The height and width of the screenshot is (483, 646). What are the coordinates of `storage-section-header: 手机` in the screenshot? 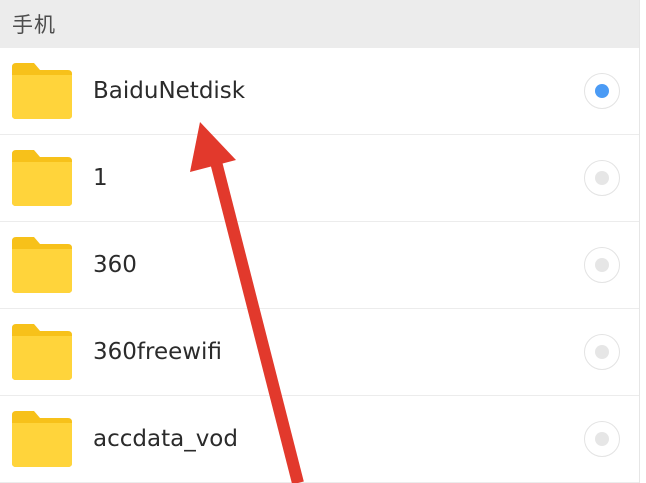 It's located at (319, 24).